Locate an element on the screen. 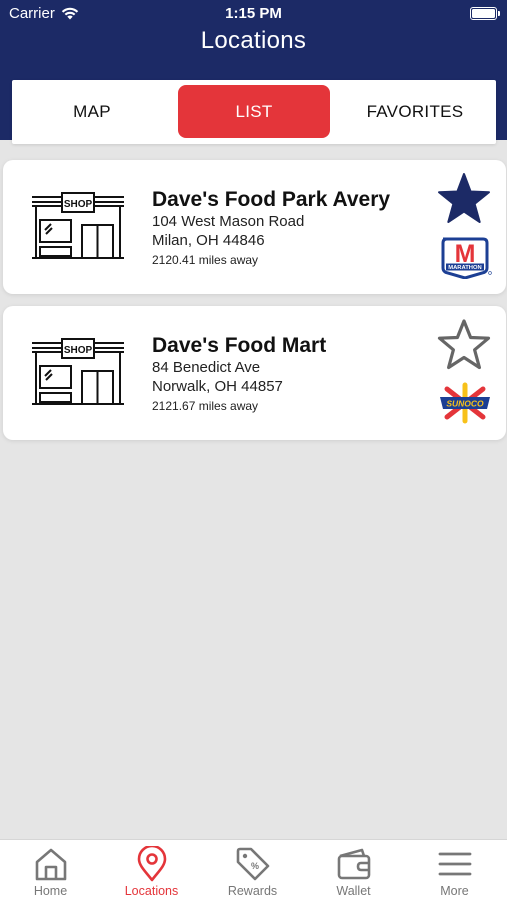 This screenshot has width=507, height=900. tab-home: Home is located at coordinates (50, 870).